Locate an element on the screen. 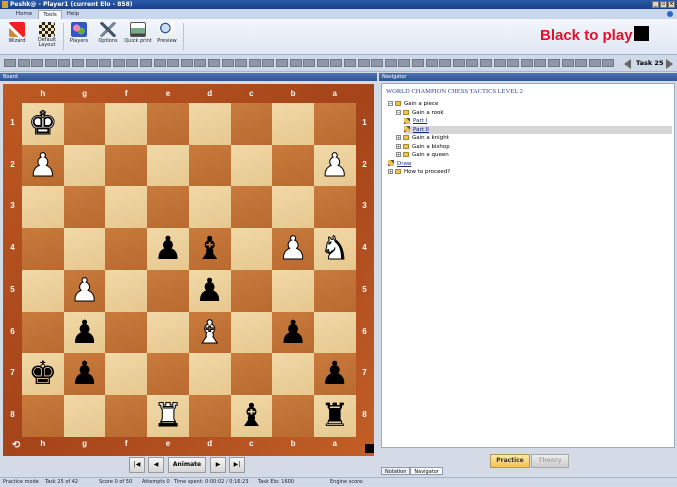 The height and width of the screenshot is (487, 677). help-icon is located at coordinates (670, 14).